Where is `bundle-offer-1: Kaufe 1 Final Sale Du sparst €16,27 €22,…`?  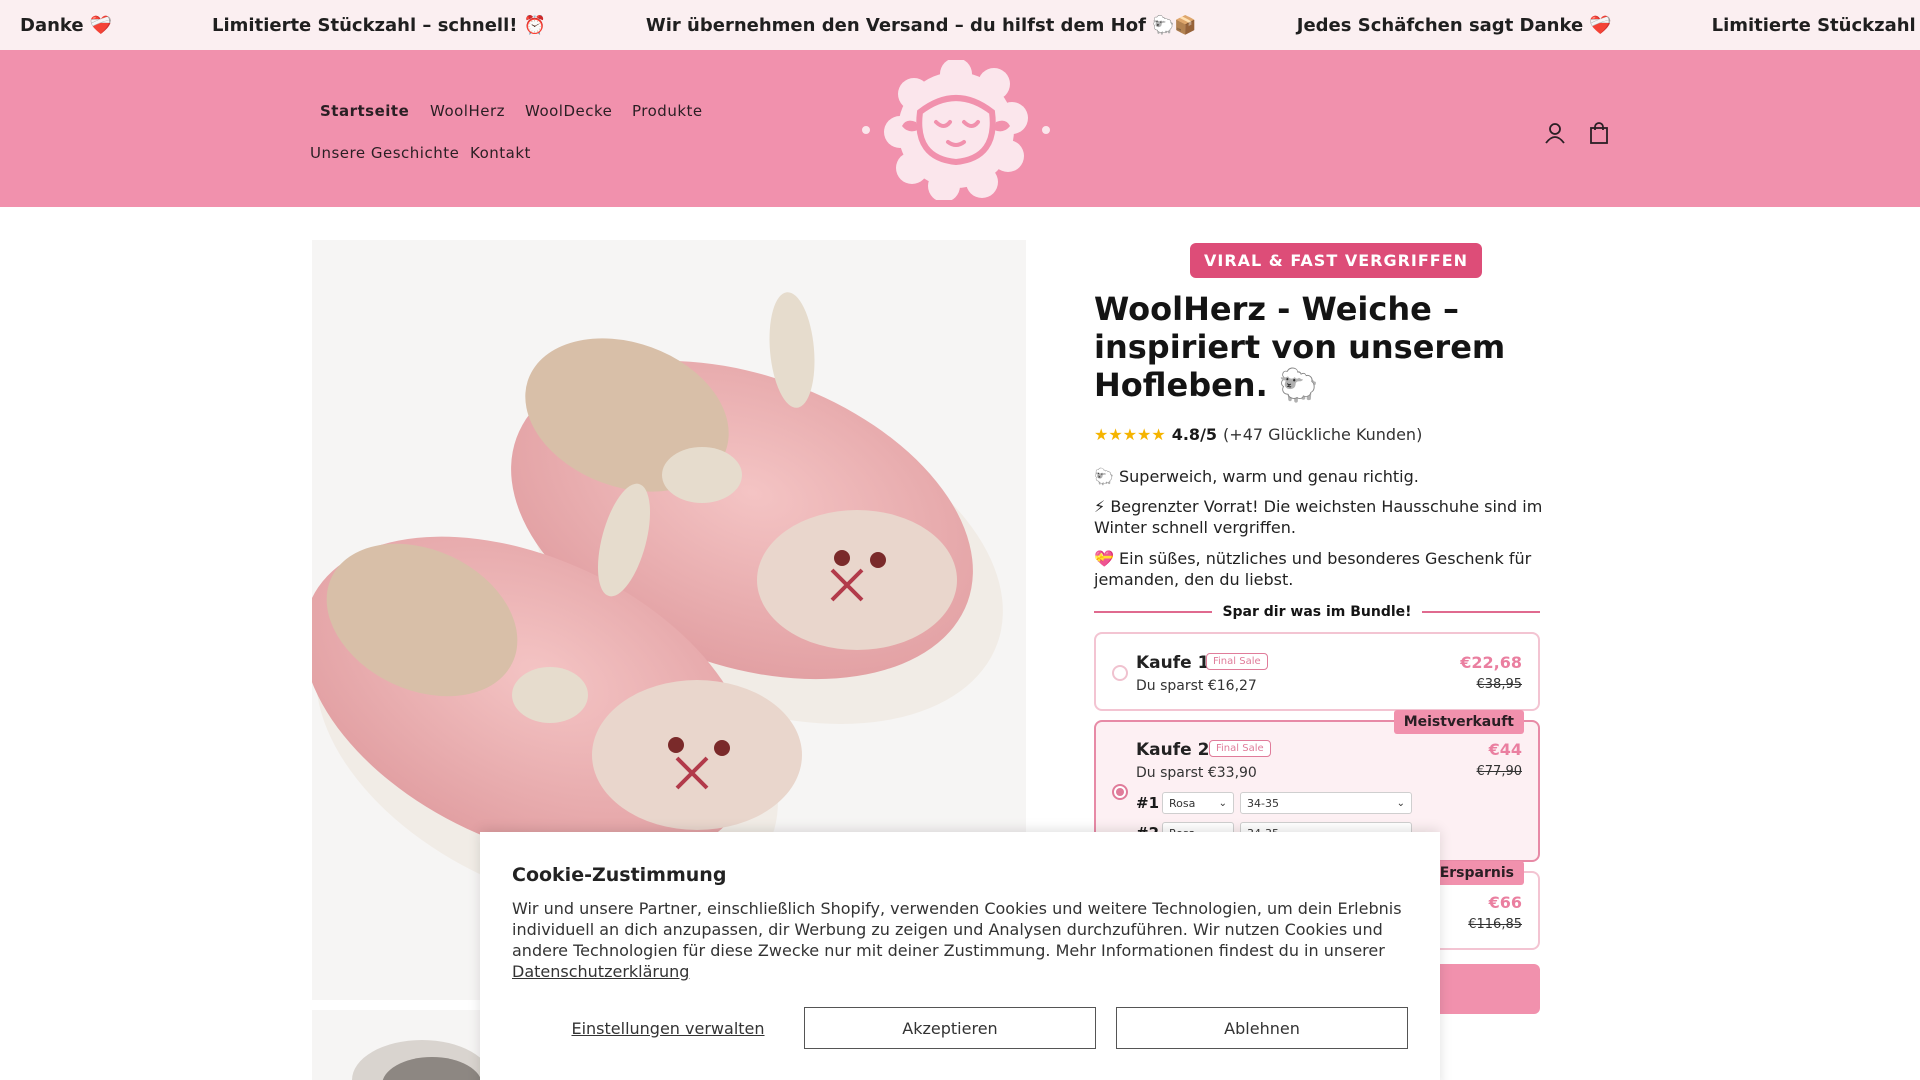 bundle-offer-1: Kaufe 1 Final Sale Du sparst €16,27 €22,… is located at coordinates (1317, 671).